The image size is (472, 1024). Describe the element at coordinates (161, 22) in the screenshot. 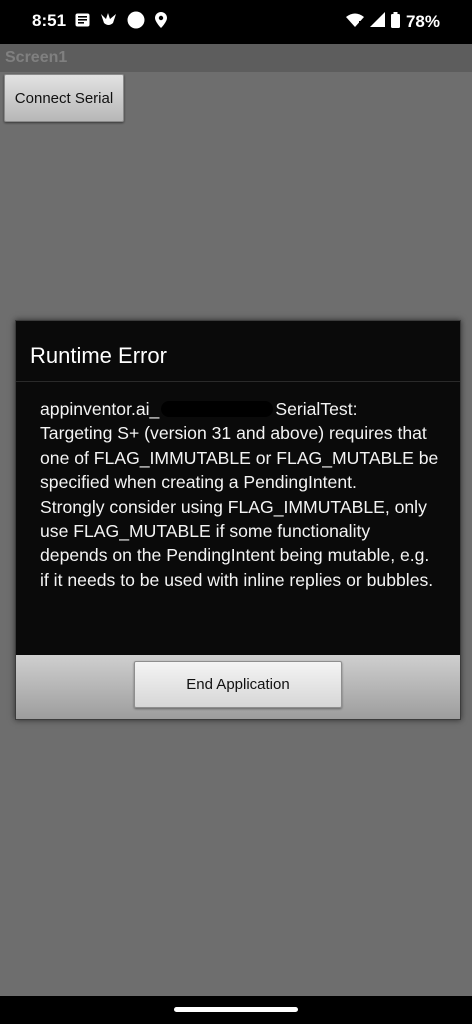

I see `location-icon` at that location.